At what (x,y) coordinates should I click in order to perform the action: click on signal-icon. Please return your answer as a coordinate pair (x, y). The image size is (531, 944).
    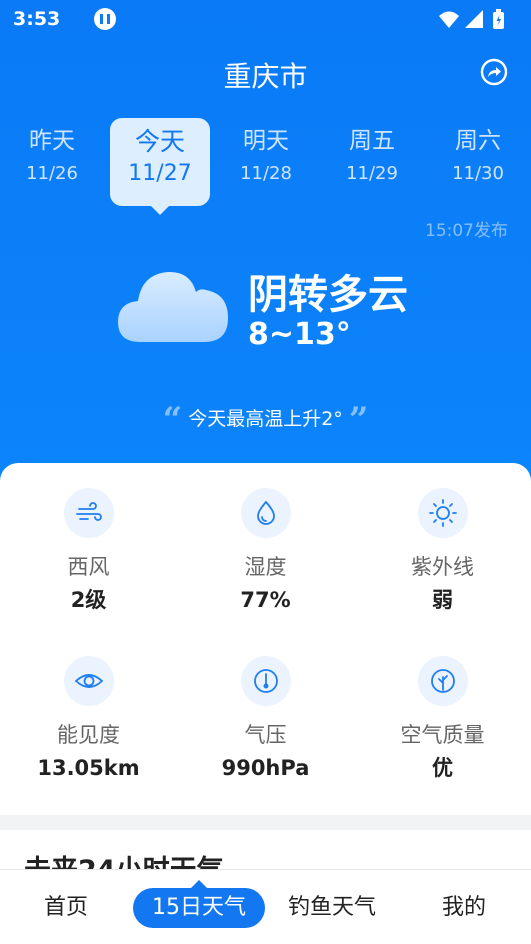
    Looking at the image, I should click on (474, 19).